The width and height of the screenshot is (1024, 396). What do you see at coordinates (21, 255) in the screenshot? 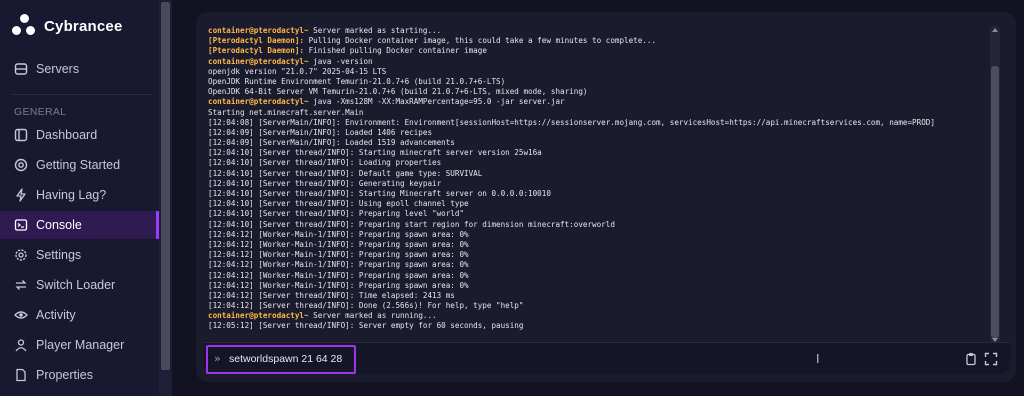
I see `gear-icon` at bounding box center [21, 255].